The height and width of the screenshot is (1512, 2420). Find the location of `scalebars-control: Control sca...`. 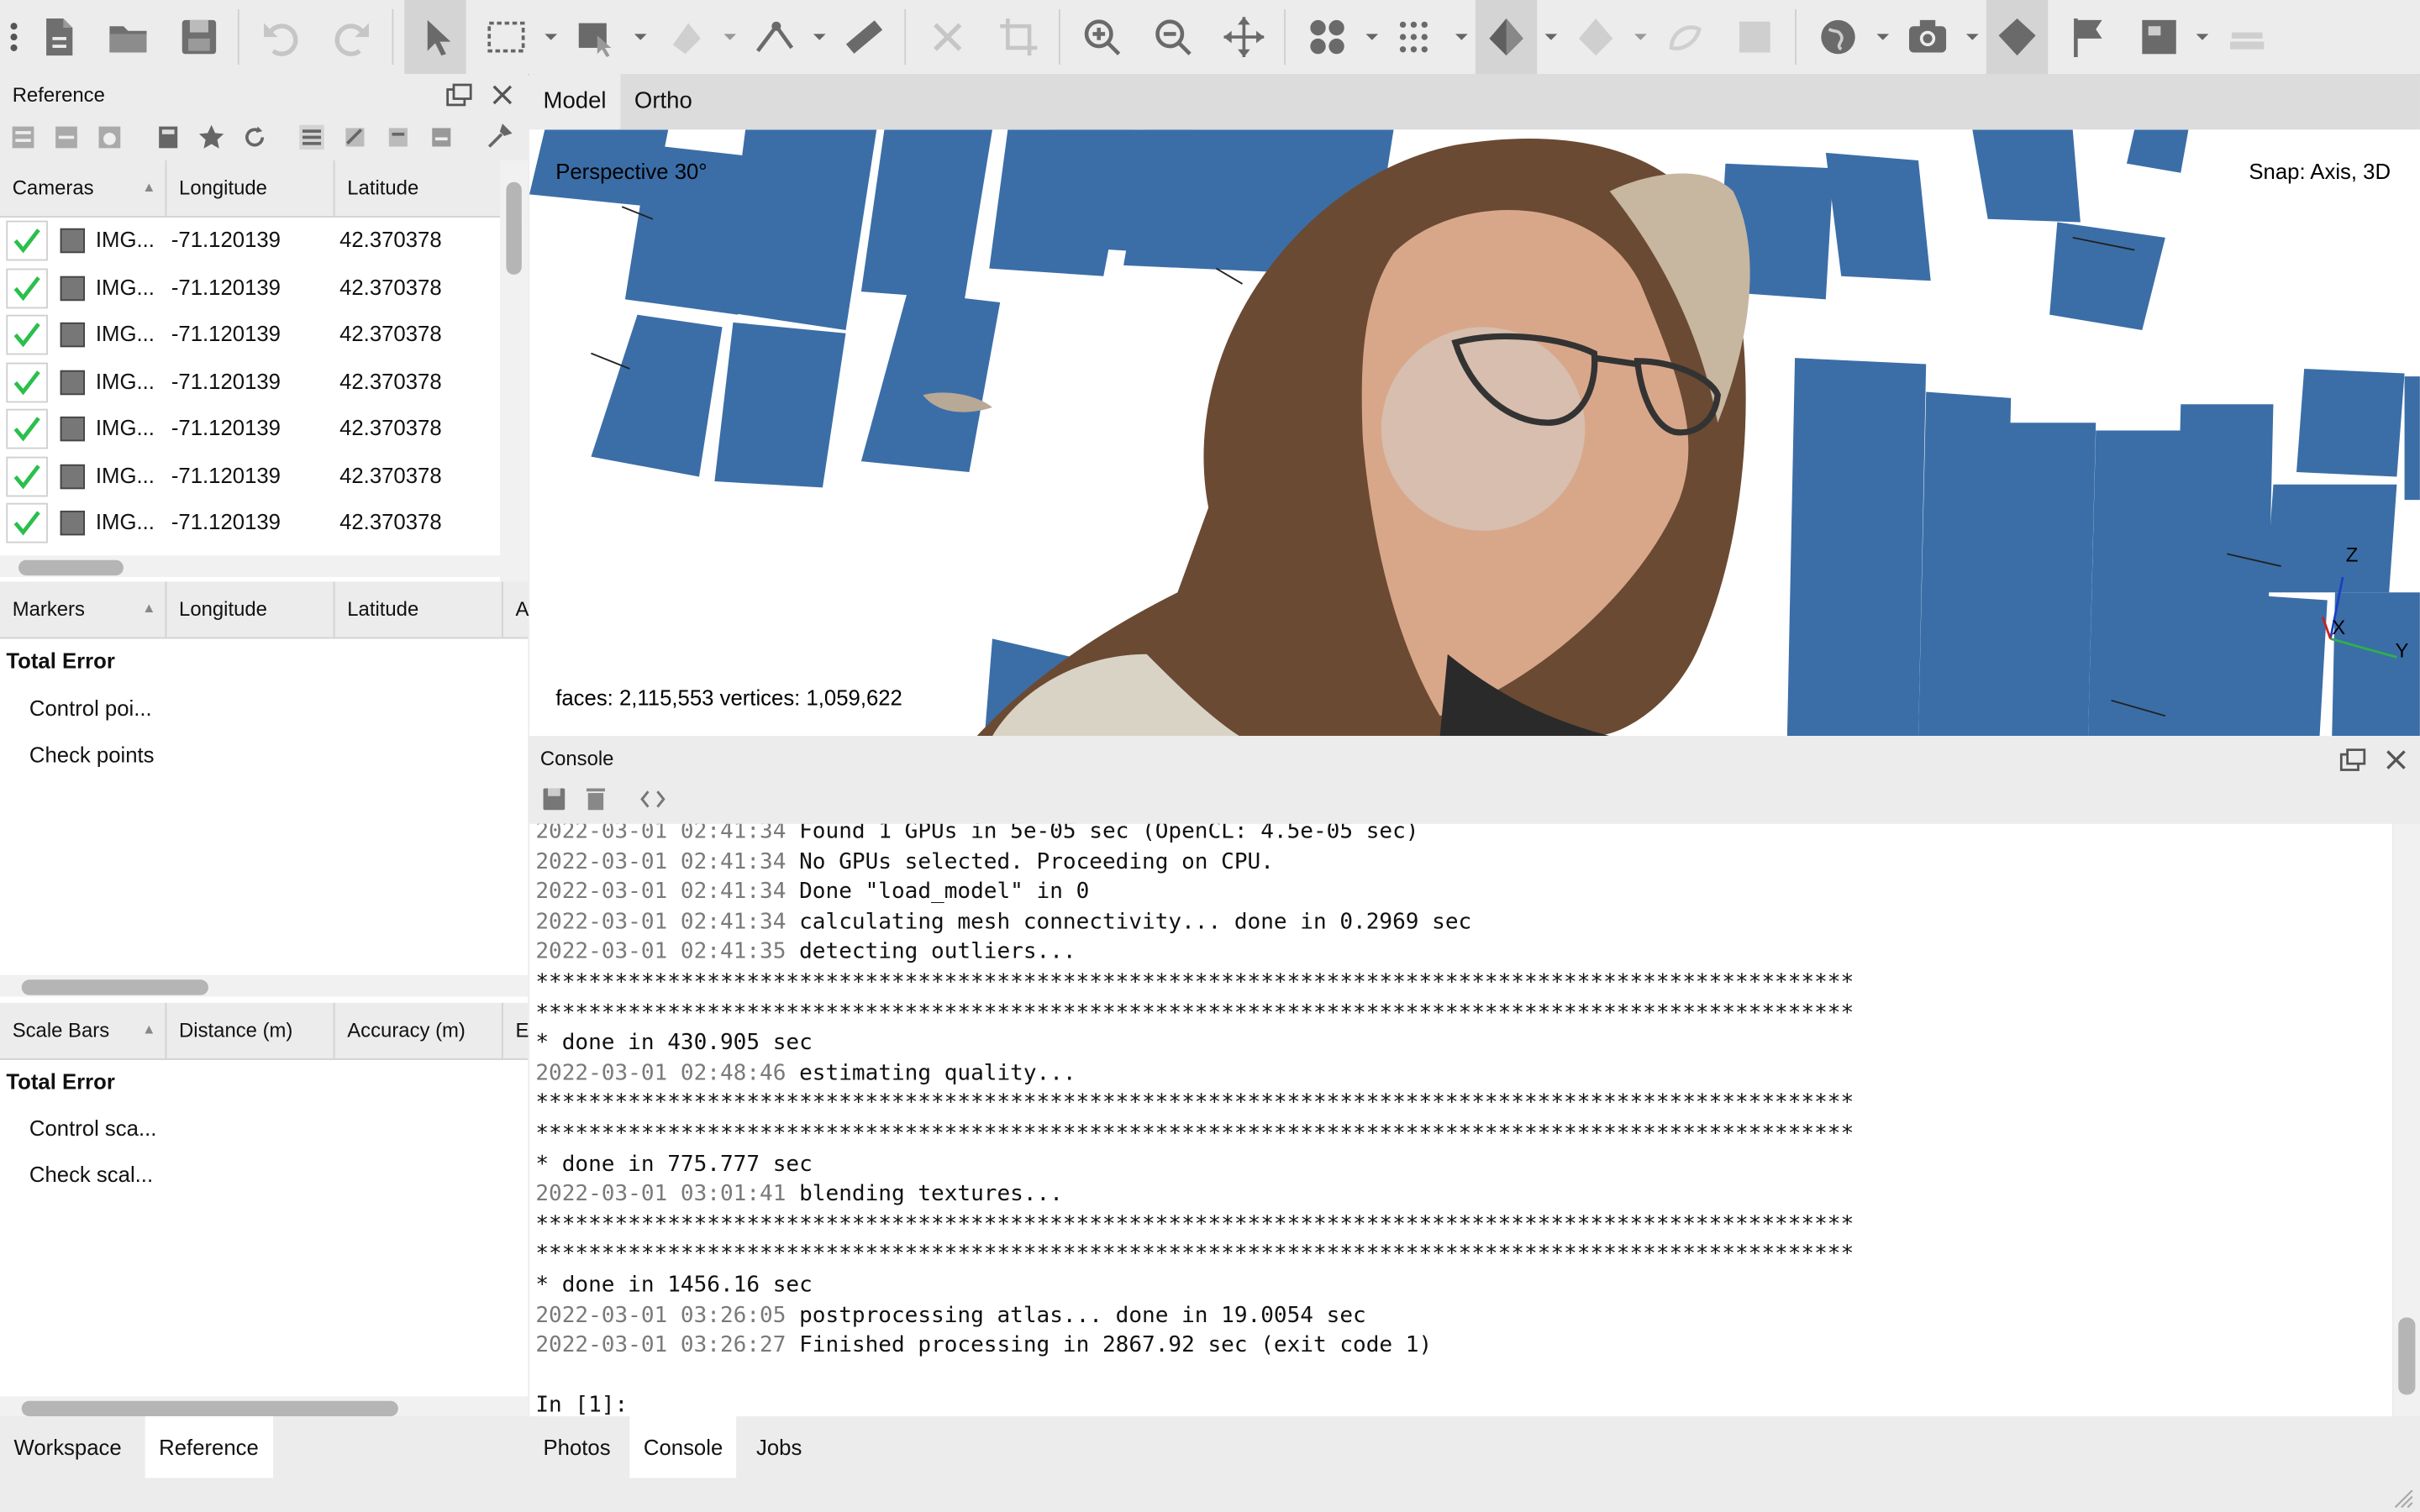

scalebars-control: Control sca... is located at coordinates (92, 1128).